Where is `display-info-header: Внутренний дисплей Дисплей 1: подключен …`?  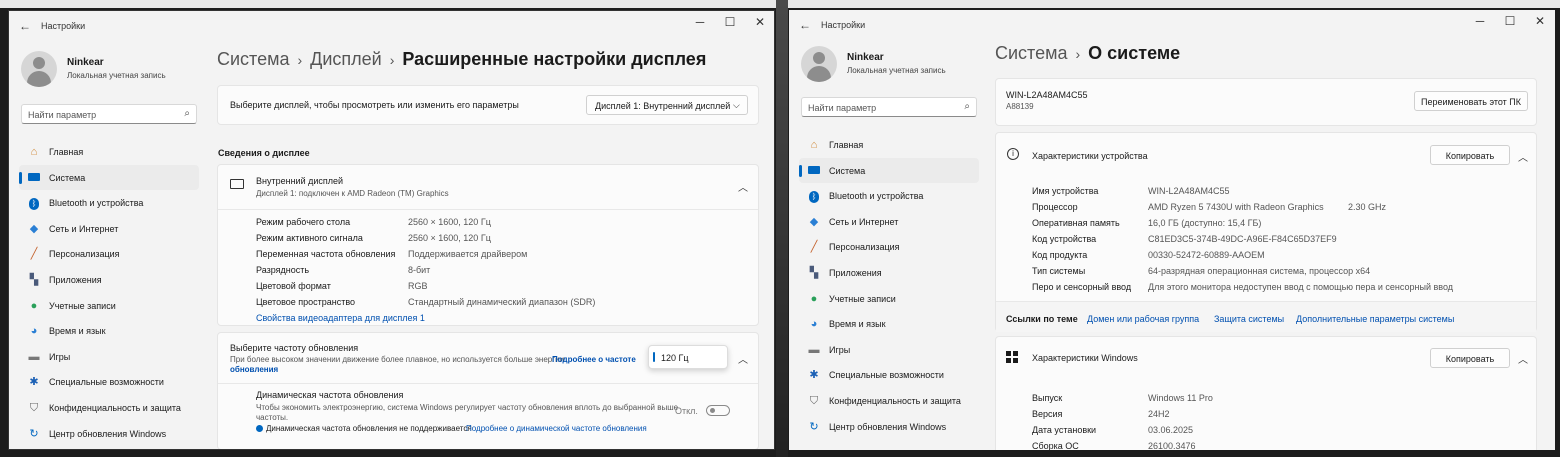 display-info-header: Внутренний дисплей Дисплей 1: подключен … is located at coordinates (488, 187).